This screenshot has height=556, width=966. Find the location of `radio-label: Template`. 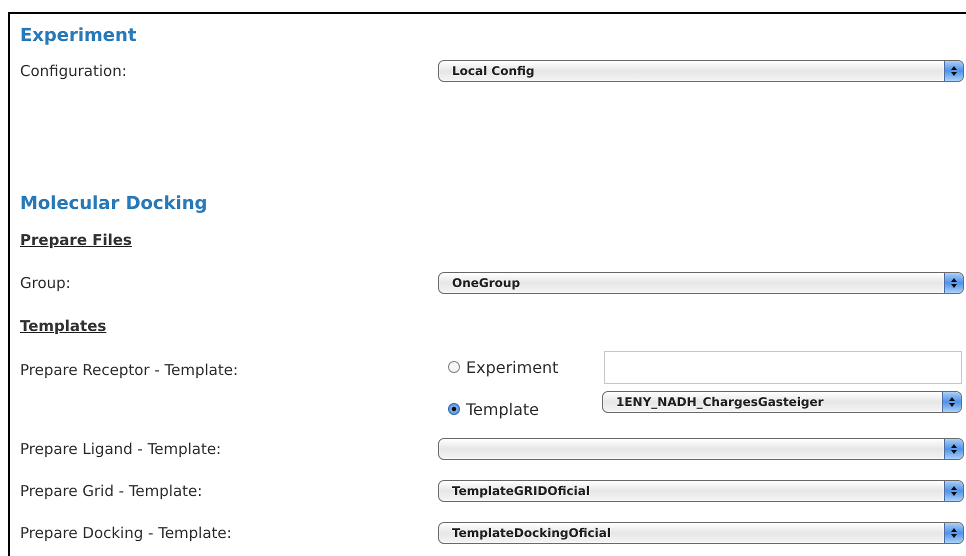

radio-label: Template is located at coordinates (503, 409).